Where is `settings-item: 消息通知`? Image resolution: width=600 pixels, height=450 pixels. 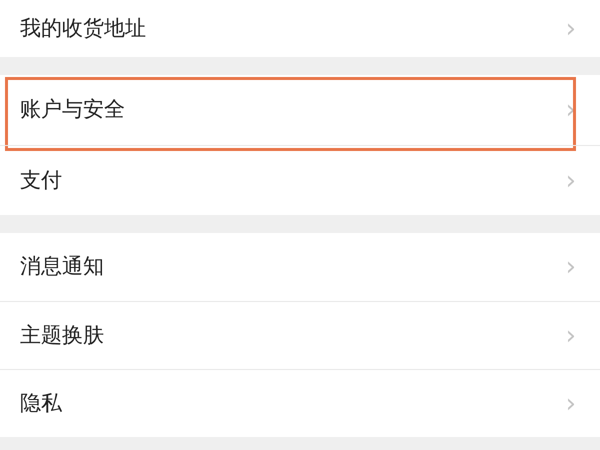
settings-item: 消息通知 is located at coordinates (62, 267).